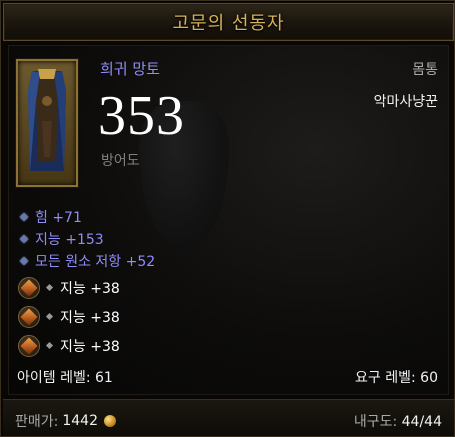  What do you see at coordinates (95, 262) in the screenshot?
I see `stat-text: 모든 원소 저항 +52` at bounding box center [95, 262].